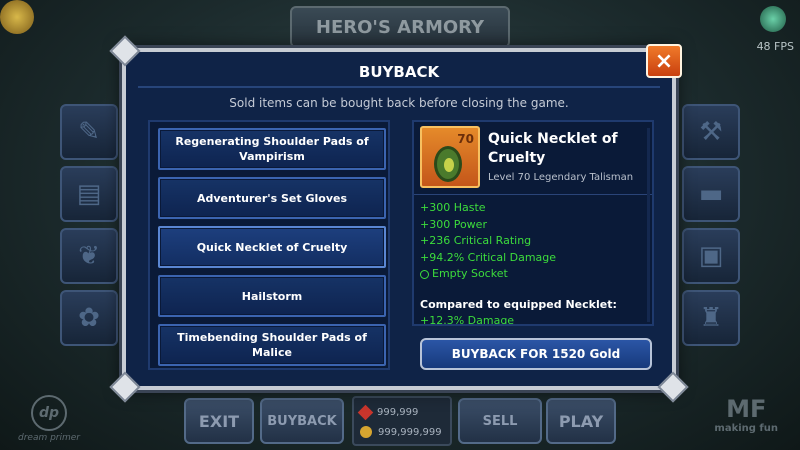 The image size is (800, 450). What do you see at coordinates (89, 318) in the screenshot?
I see `slot-flower-icon: ✿` at bounding box center [89, 318].